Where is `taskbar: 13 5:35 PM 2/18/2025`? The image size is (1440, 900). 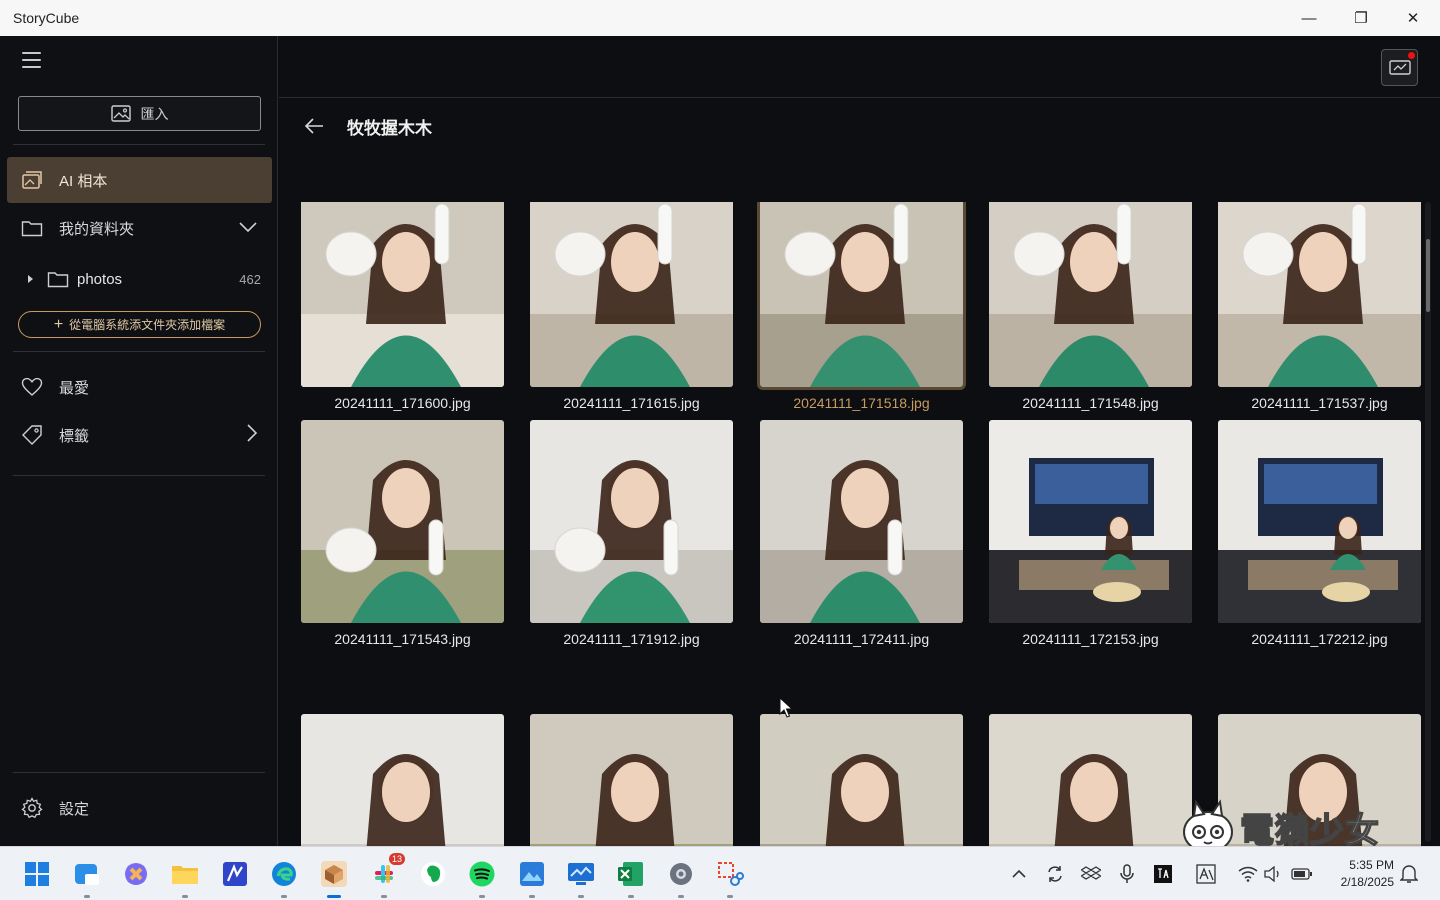
taskbar: 13 5:35 PM 2/18/2025 is located at coordinates (720, 873).